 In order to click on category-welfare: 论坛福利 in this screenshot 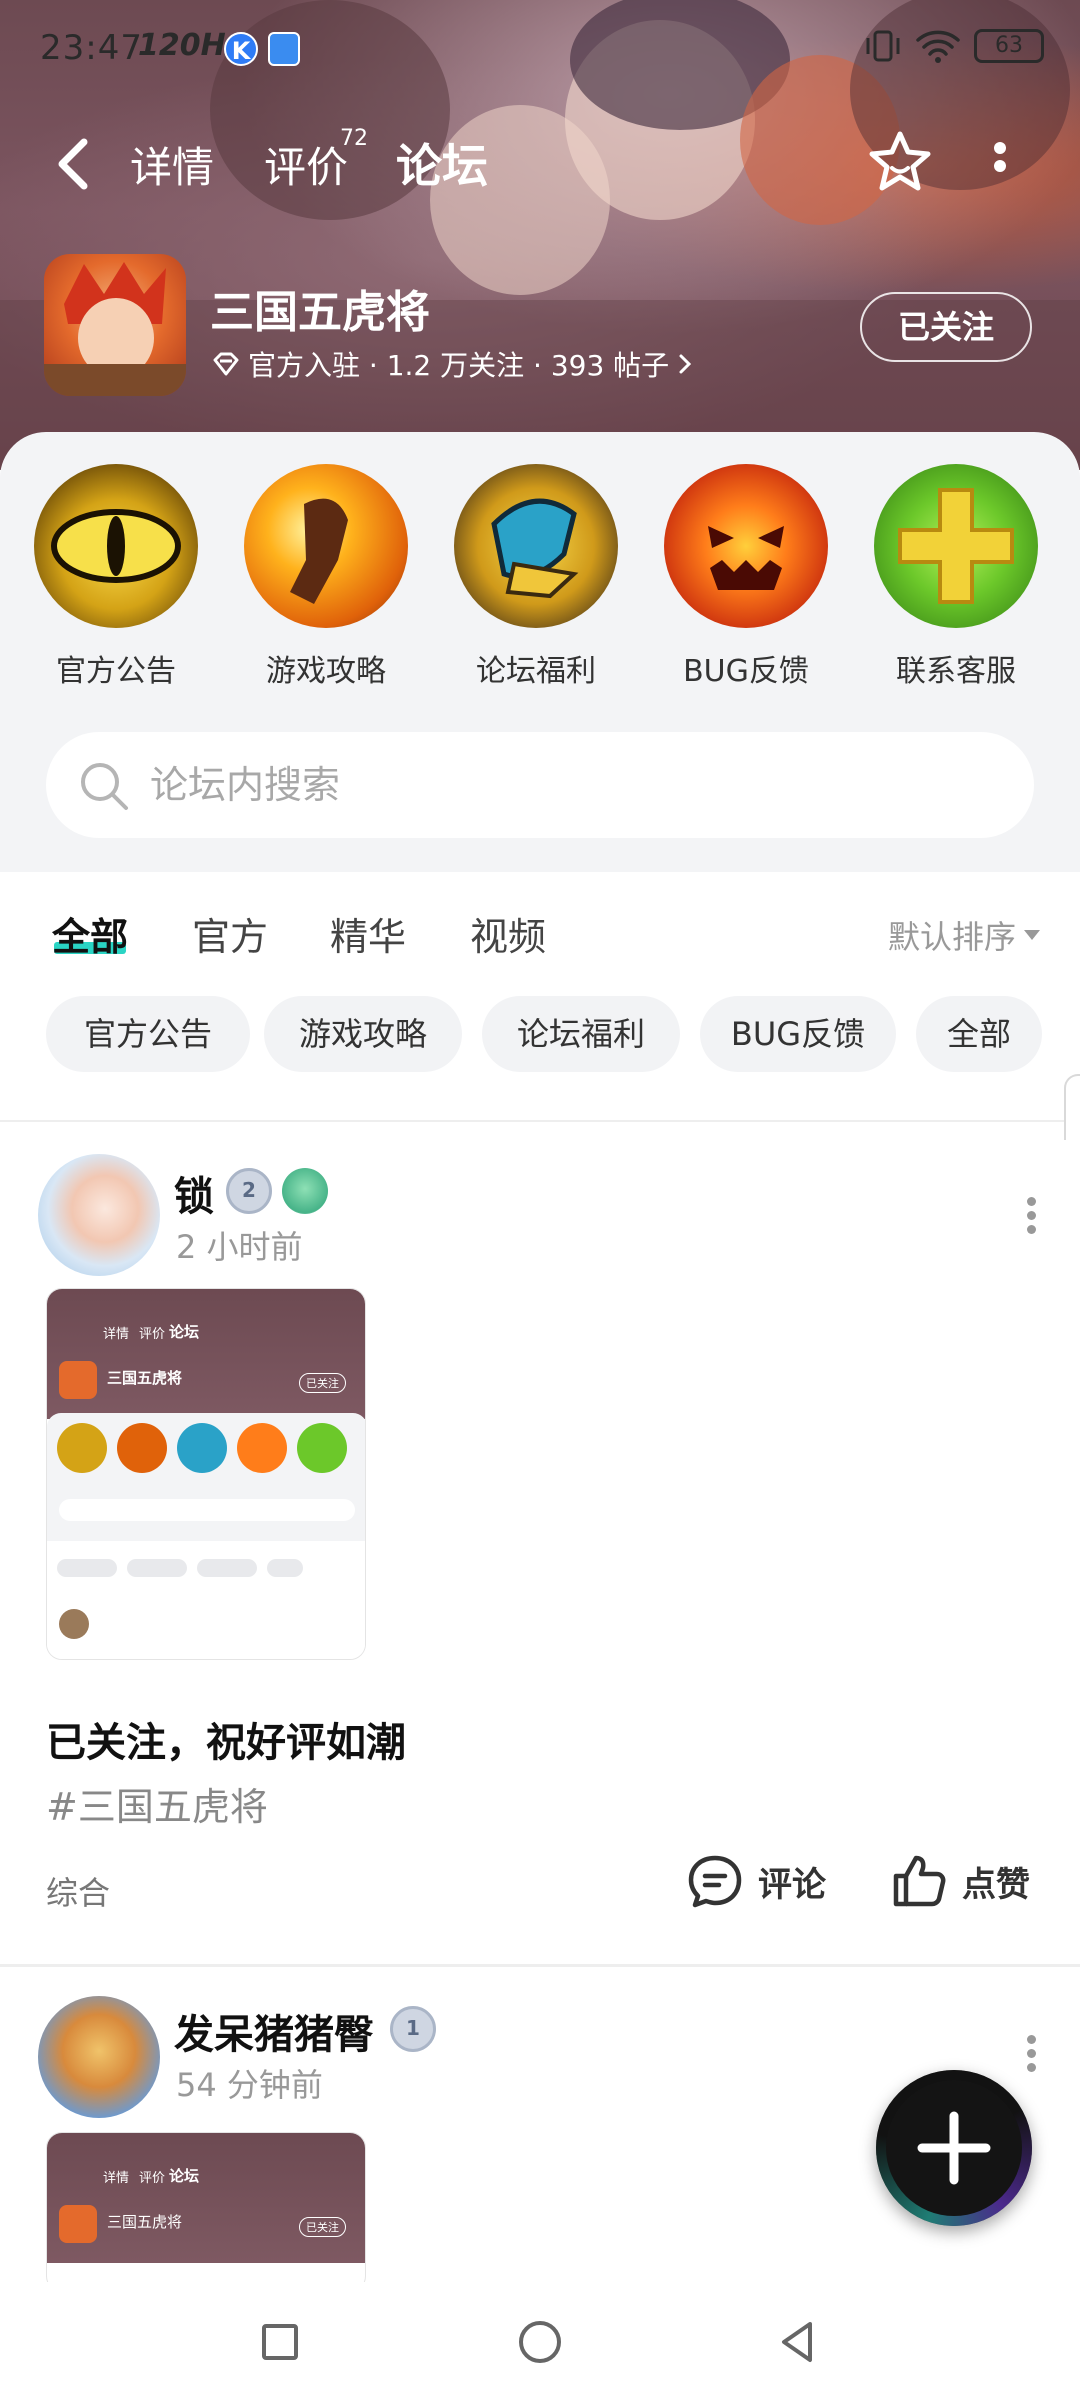, I will do `click(536, 577)`.